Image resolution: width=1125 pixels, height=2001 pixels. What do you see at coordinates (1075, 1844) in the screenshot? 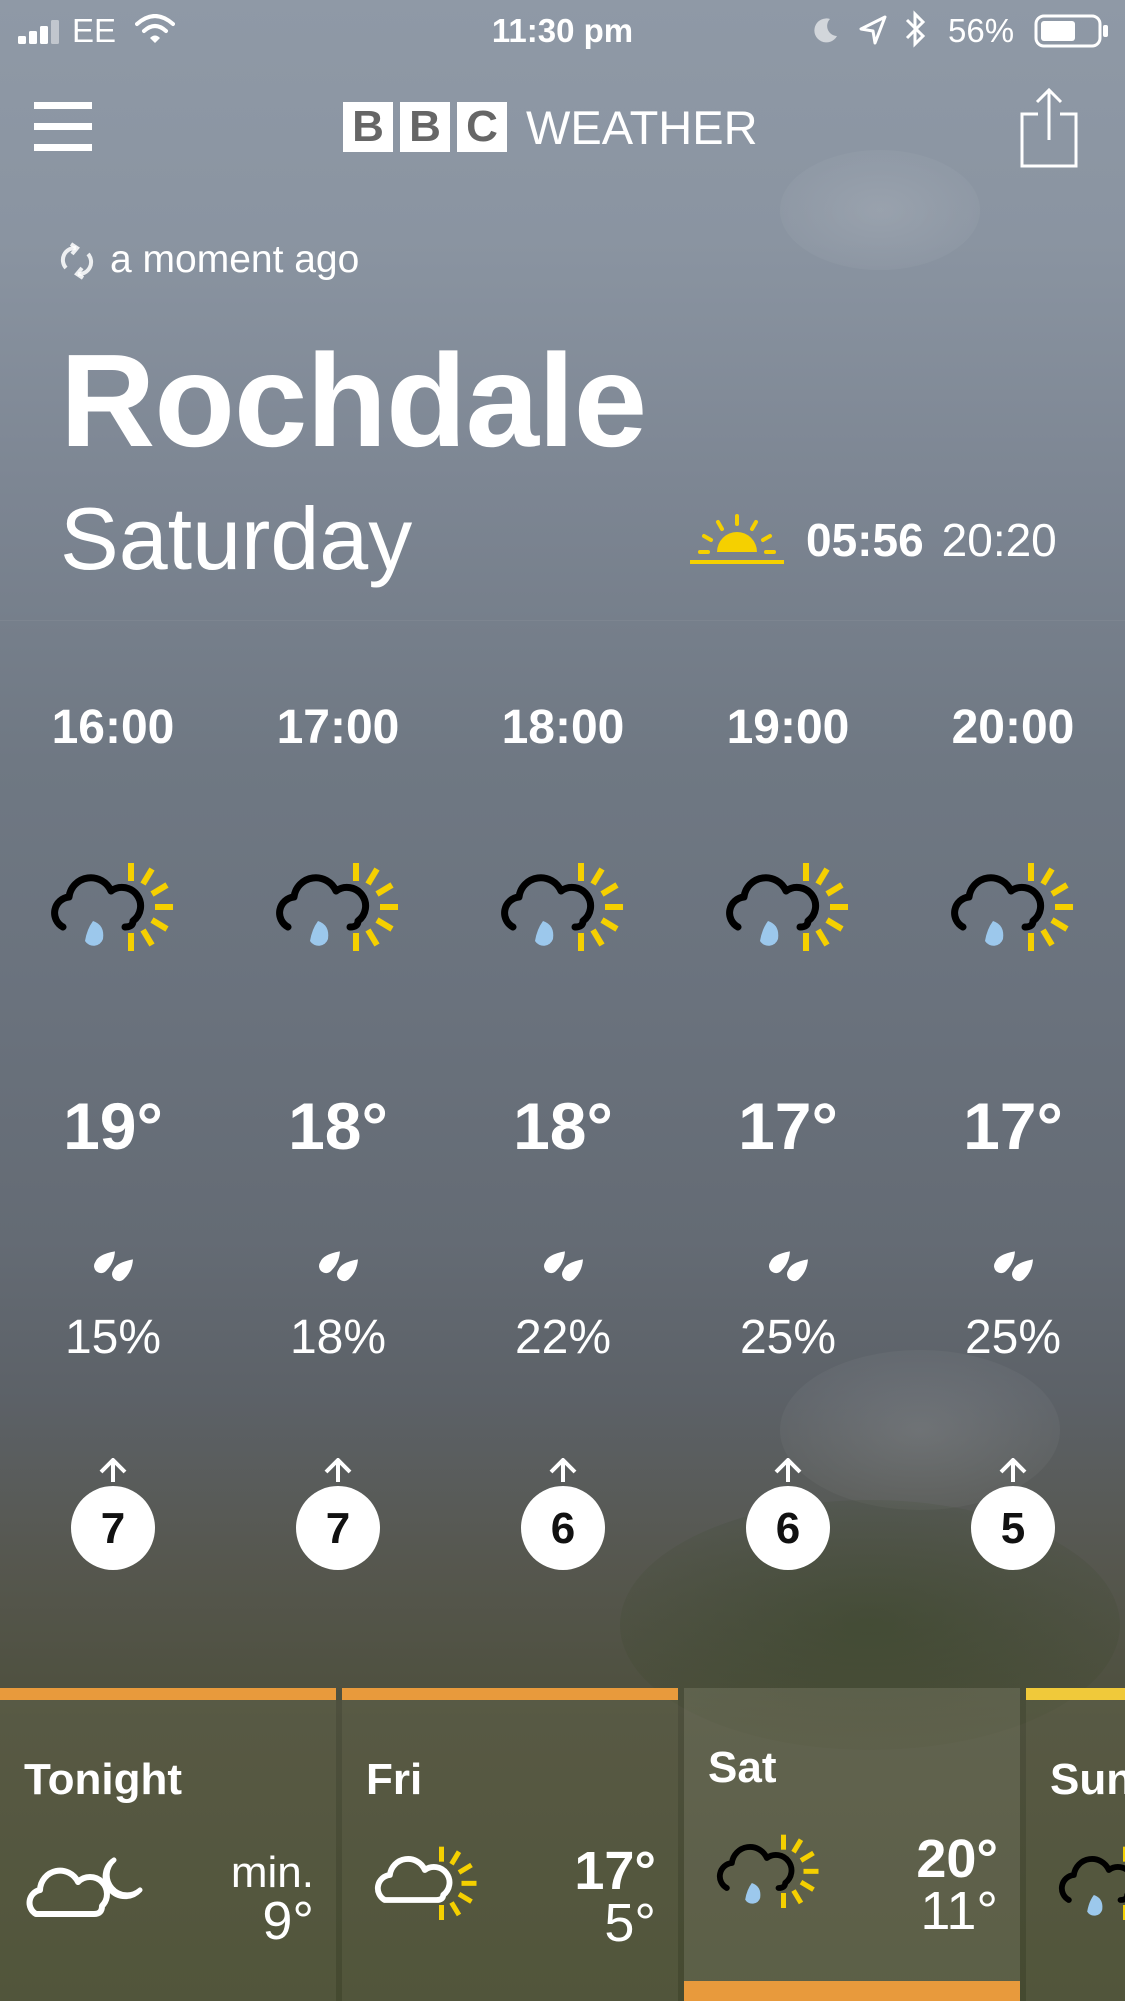
I see `day-card-sun: Sun` at bounding box center [1075, 1844].